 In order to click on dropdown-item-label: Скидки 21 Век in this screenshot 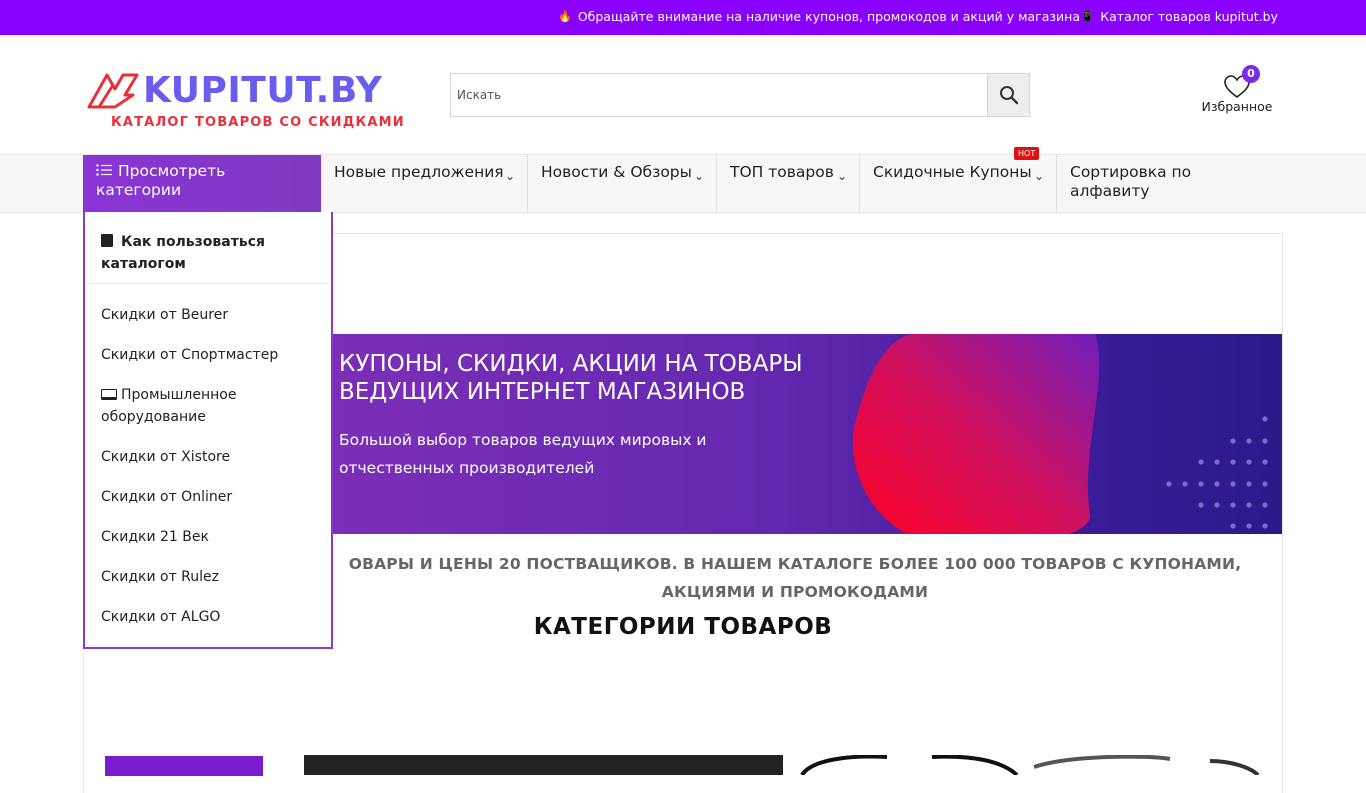, I will do `click(155, 537)`.